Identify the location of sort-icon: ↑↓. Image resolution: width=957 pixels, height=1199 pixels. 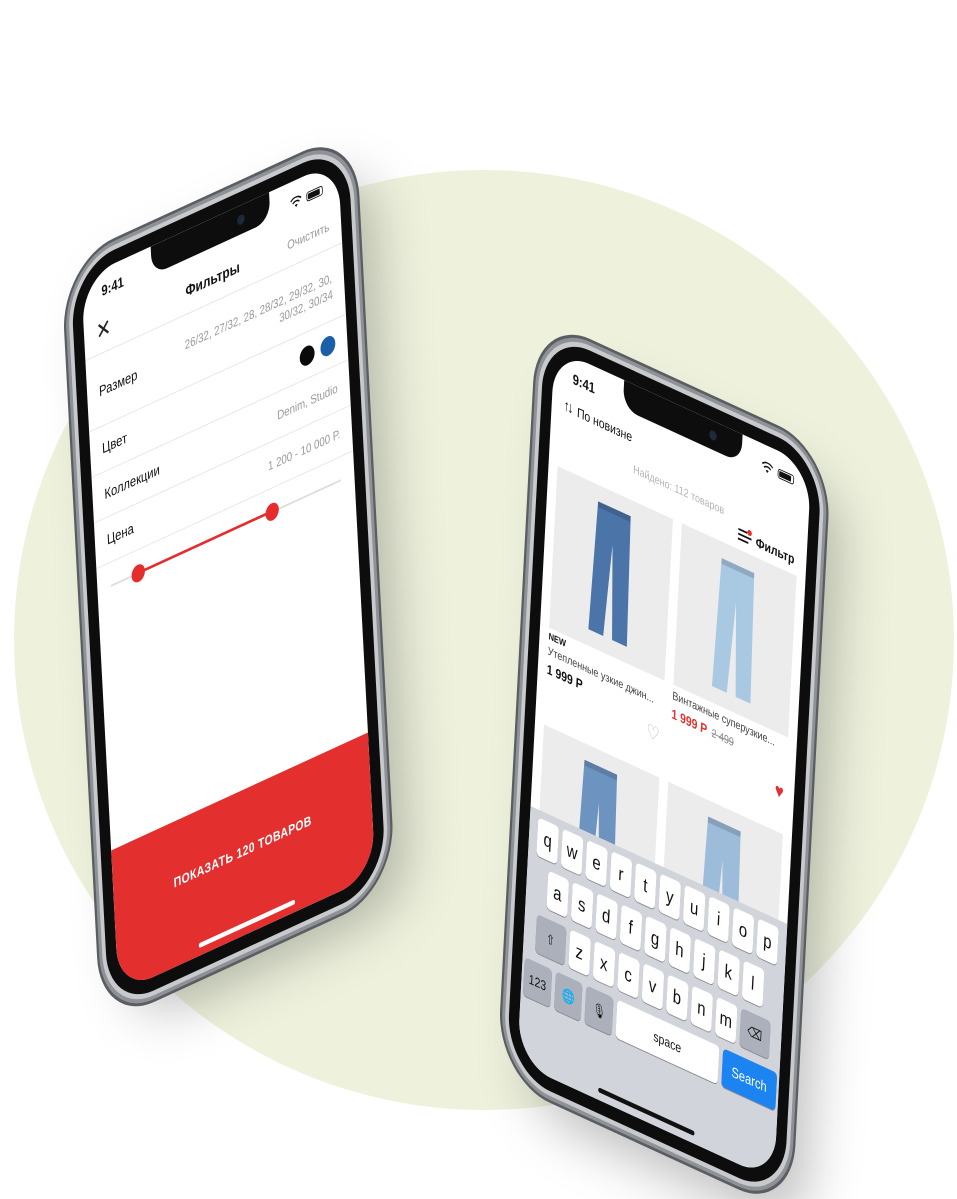
(567, 407).